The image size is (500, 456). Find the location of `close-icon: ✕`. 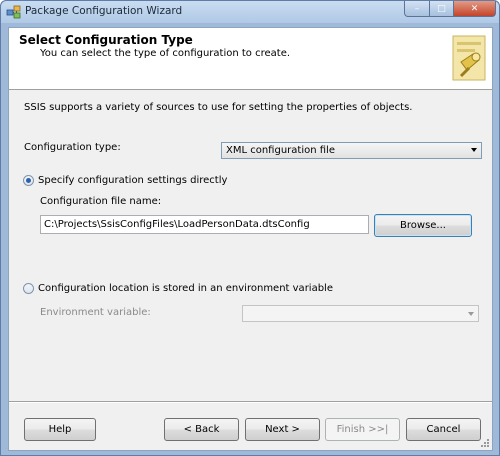

close-icon: ✕ is located at coordinates (474, 8).